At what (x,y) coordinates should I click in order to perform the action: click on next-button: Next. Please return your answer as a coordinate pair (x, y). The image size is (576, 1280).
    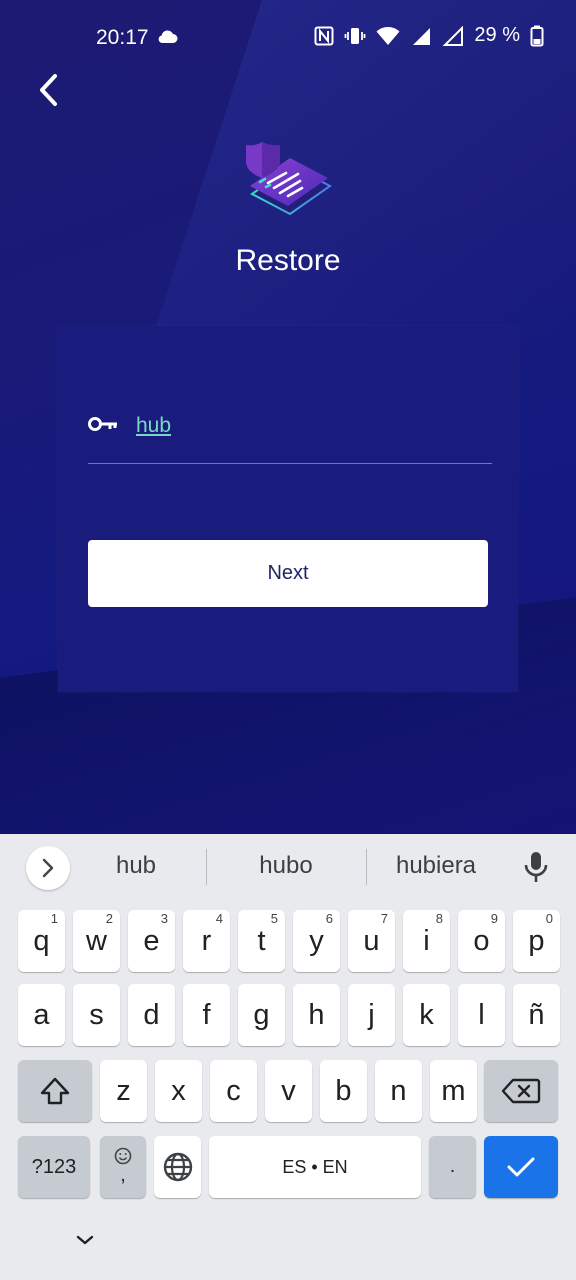
    Looking at the image, I should click on (288, 573).